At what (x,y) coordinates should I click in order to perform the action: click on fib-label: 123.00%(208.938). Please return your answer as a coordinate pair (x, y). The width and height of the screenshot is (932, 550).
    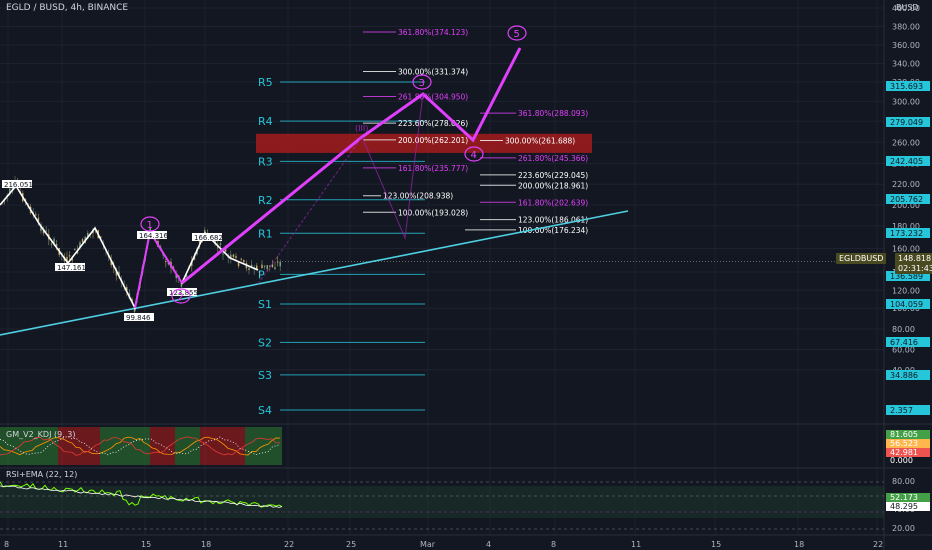
    Looking at the image, I should click on (418, 196).